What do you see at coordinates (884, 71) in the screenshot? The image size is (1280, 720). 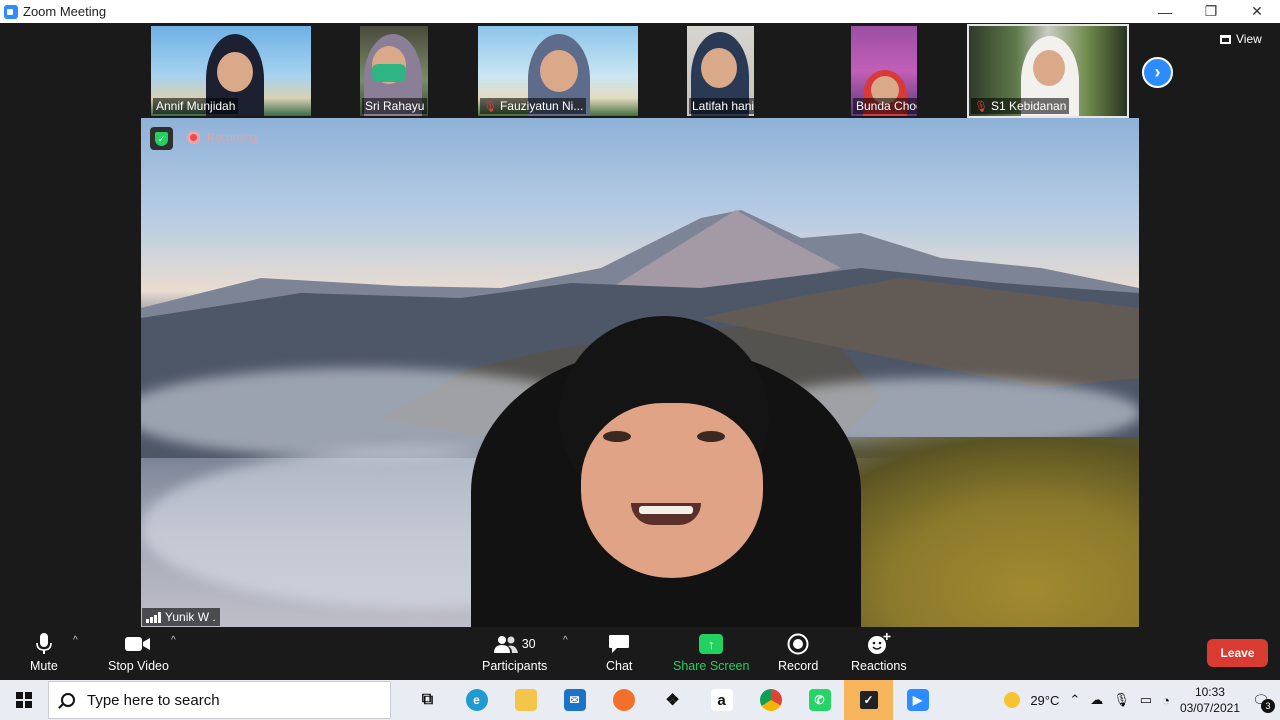 I see `participant-tile: Bunda Chodijah` at bounding box center [884, 71].